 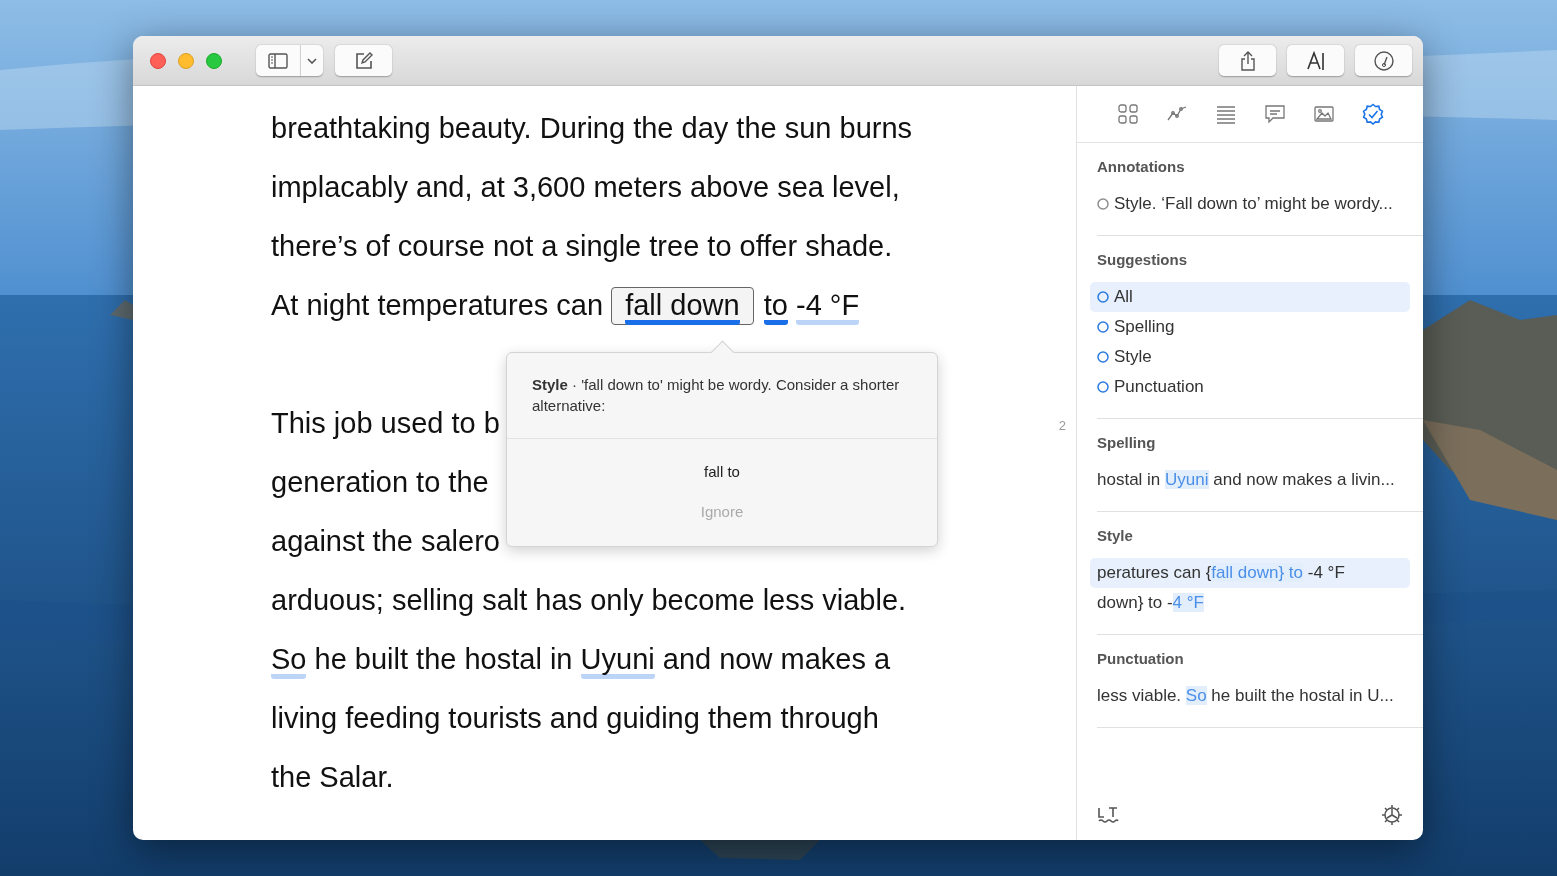 What do you see at coordinates (1127, 443) in the screenshot?
I see `section-heading: Spelling` at bounding box center [1127, 443].